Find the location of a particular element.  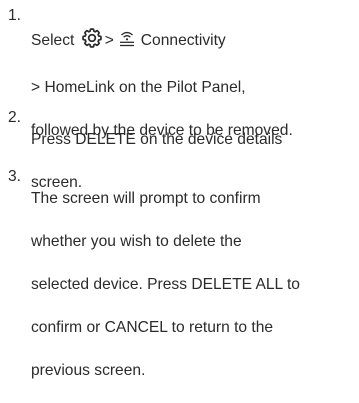

step-line: confirm or CANCEL to return to the is located at coordinates (152, 327).